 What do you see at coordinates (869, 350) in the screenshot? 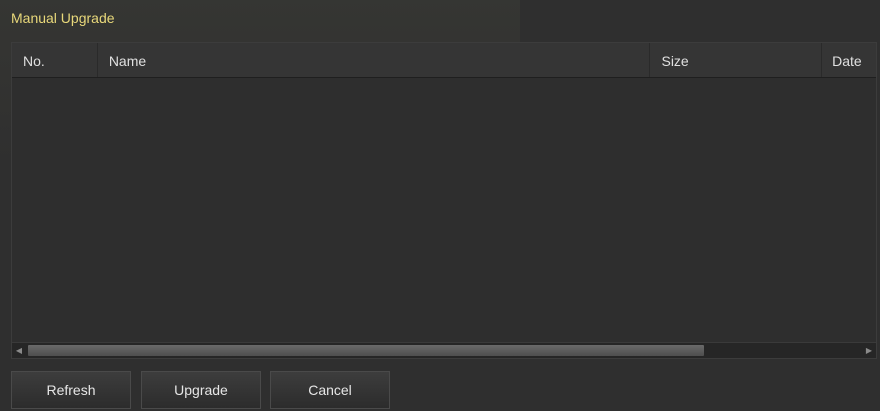
I see `scroll-right-arrow-icon: ▶` at bounding box center [869, 350].